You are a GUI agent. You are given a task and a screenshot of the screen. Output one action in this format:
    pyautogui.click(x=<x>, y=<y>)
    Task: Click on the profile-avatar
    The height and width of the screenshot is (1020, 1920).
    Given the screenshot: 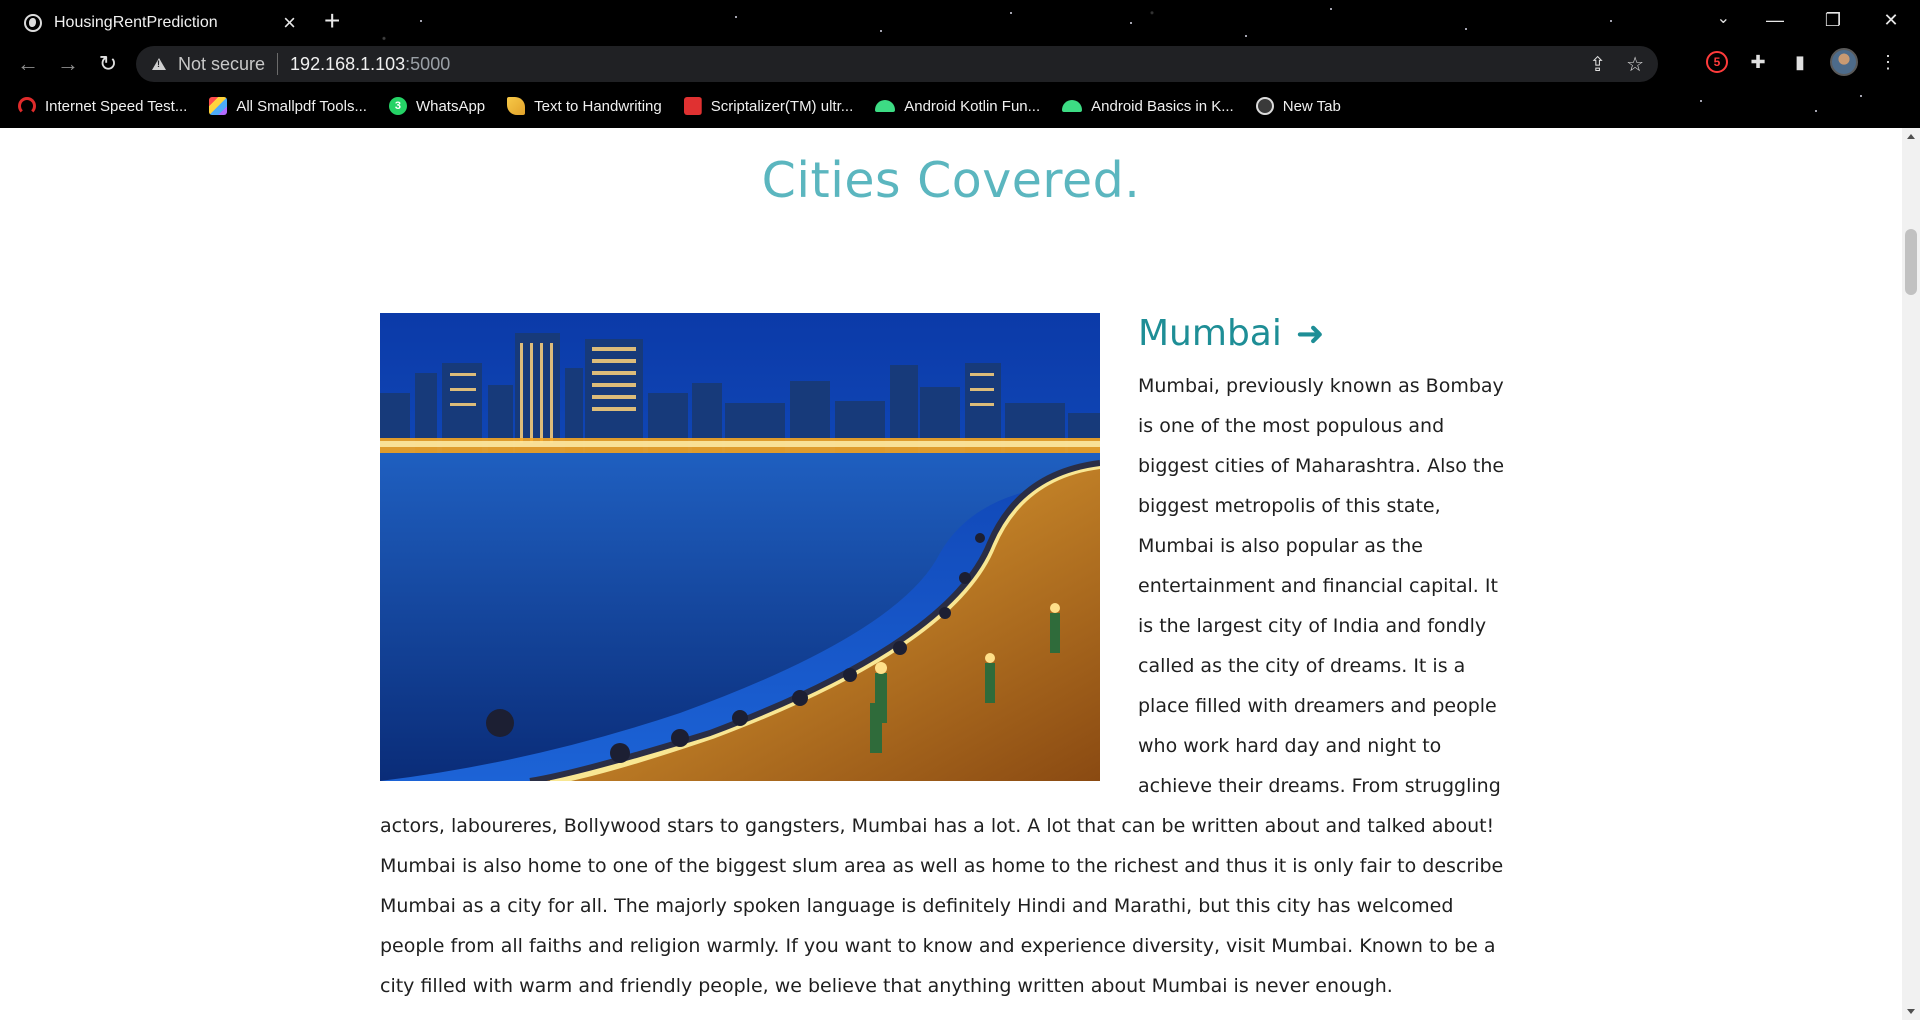 What is the action you would take?
    pyautogui.click(x=1844, y=62)
    